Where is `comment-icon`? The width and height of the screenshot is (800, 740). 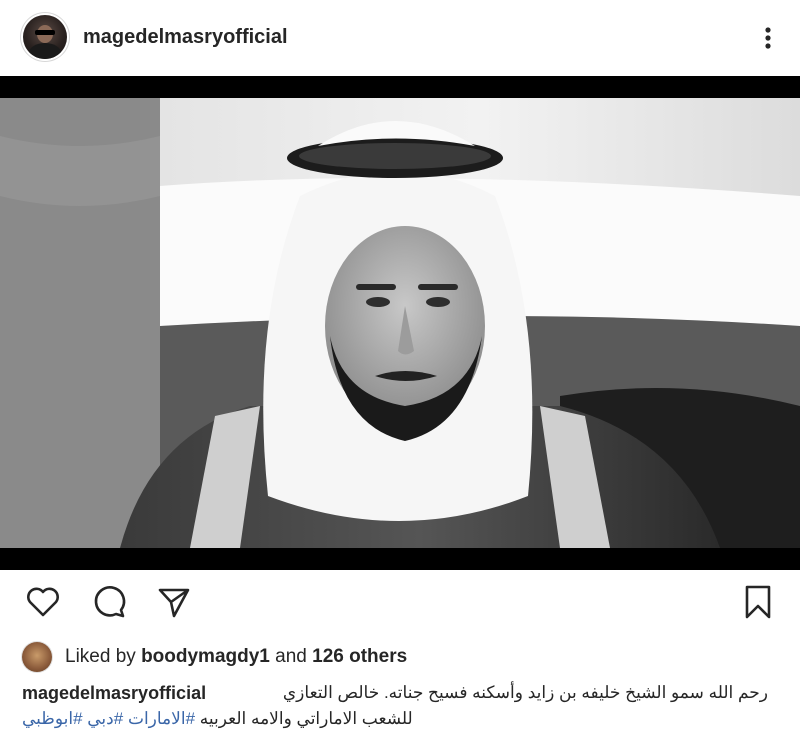
comment-icon is located at coordinates (109, 602).